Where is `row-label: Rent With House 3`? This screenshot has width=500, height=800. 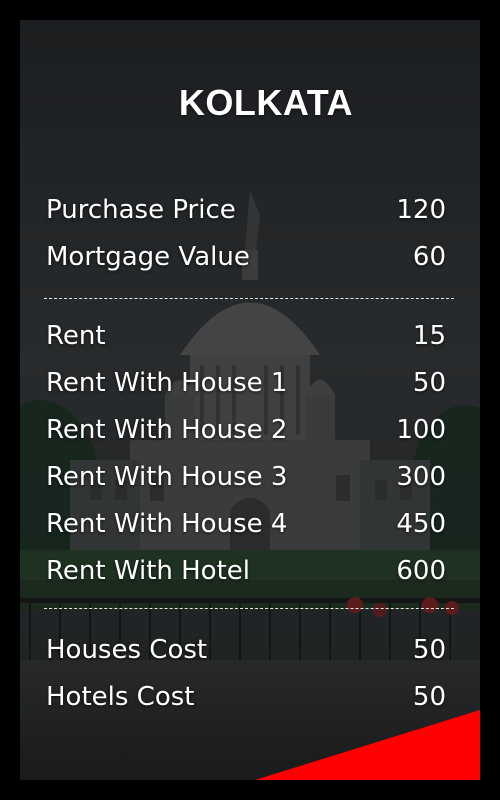 row-label: Rent With House 3 is located at coordinates (167, 477).